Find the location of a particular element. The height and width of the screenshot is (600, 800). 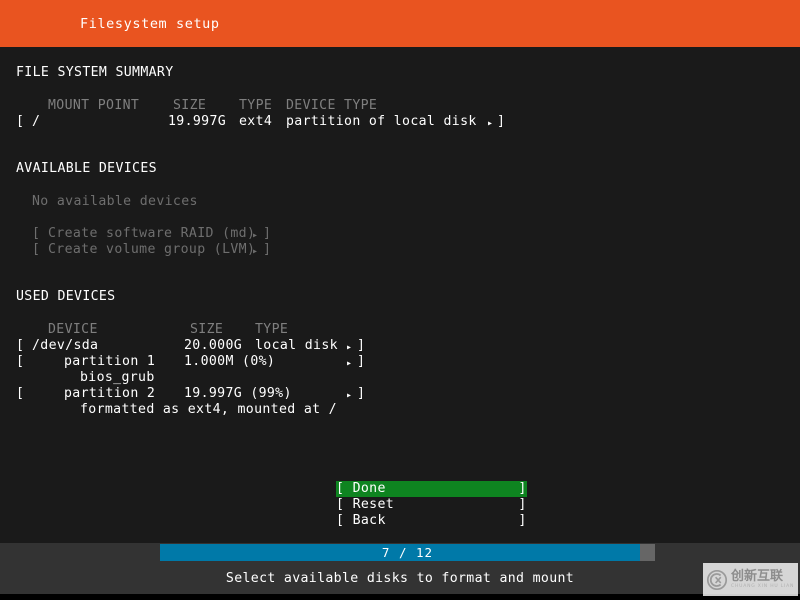

done-button: [ Done ] is located at coordinates (431, 489).